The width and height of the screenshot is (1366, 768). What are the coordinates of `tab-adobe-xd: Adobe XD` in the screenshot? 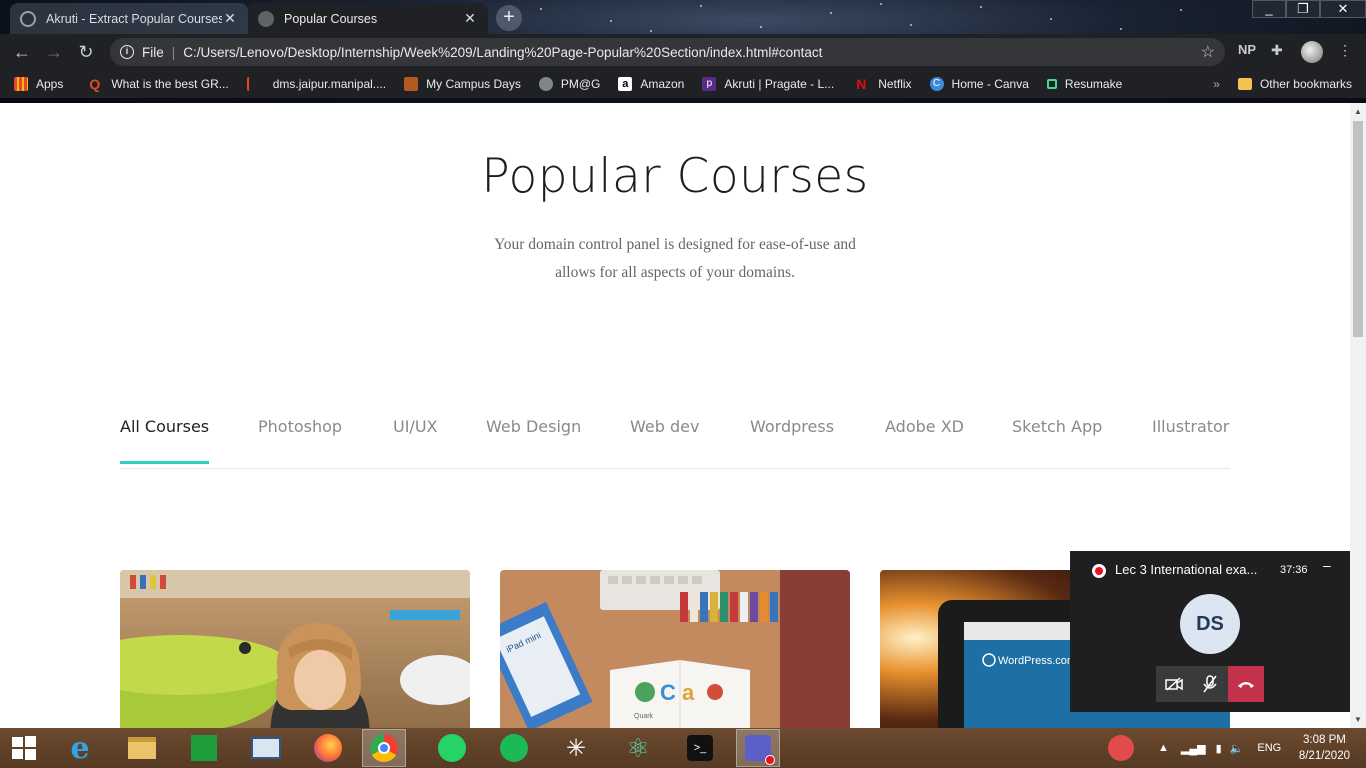 It's located at (924, 440).